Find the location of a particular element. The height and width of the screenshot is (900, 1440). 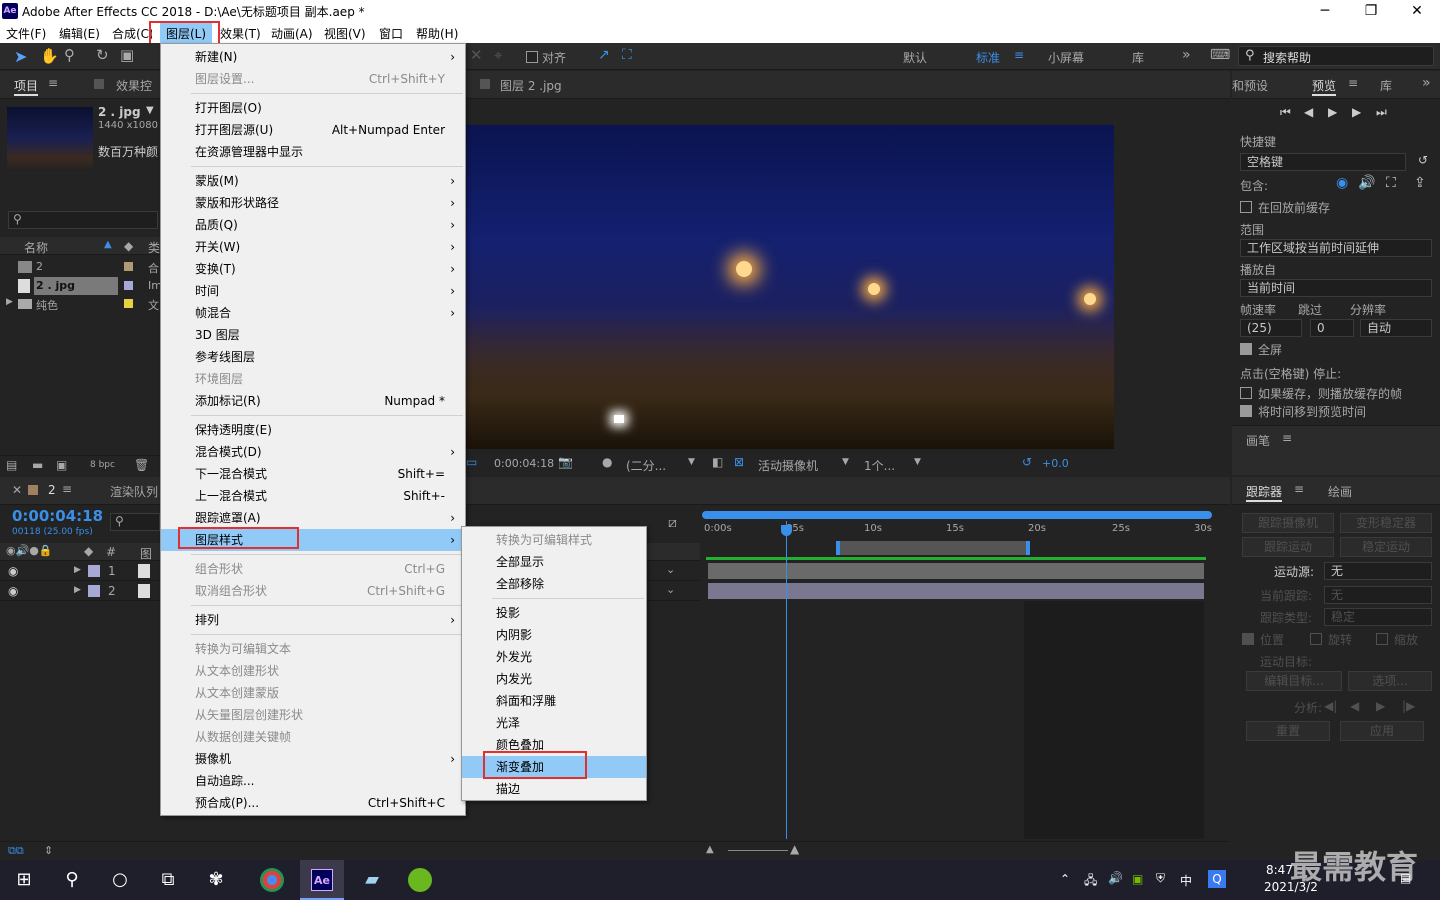

exposure-value: +0.0 is located at coordinates (1055, 463).